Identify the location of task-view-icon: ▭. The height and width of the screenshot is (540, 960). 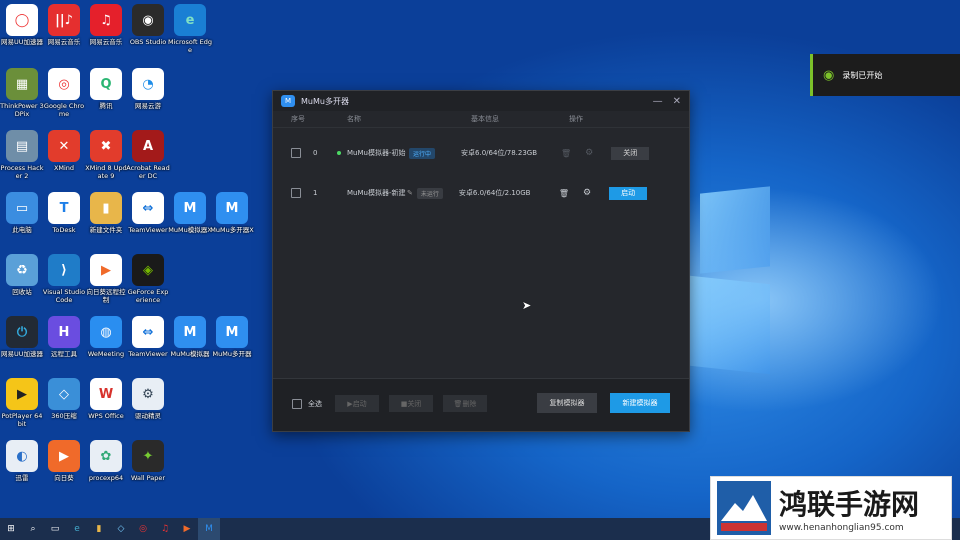
(55, 529).